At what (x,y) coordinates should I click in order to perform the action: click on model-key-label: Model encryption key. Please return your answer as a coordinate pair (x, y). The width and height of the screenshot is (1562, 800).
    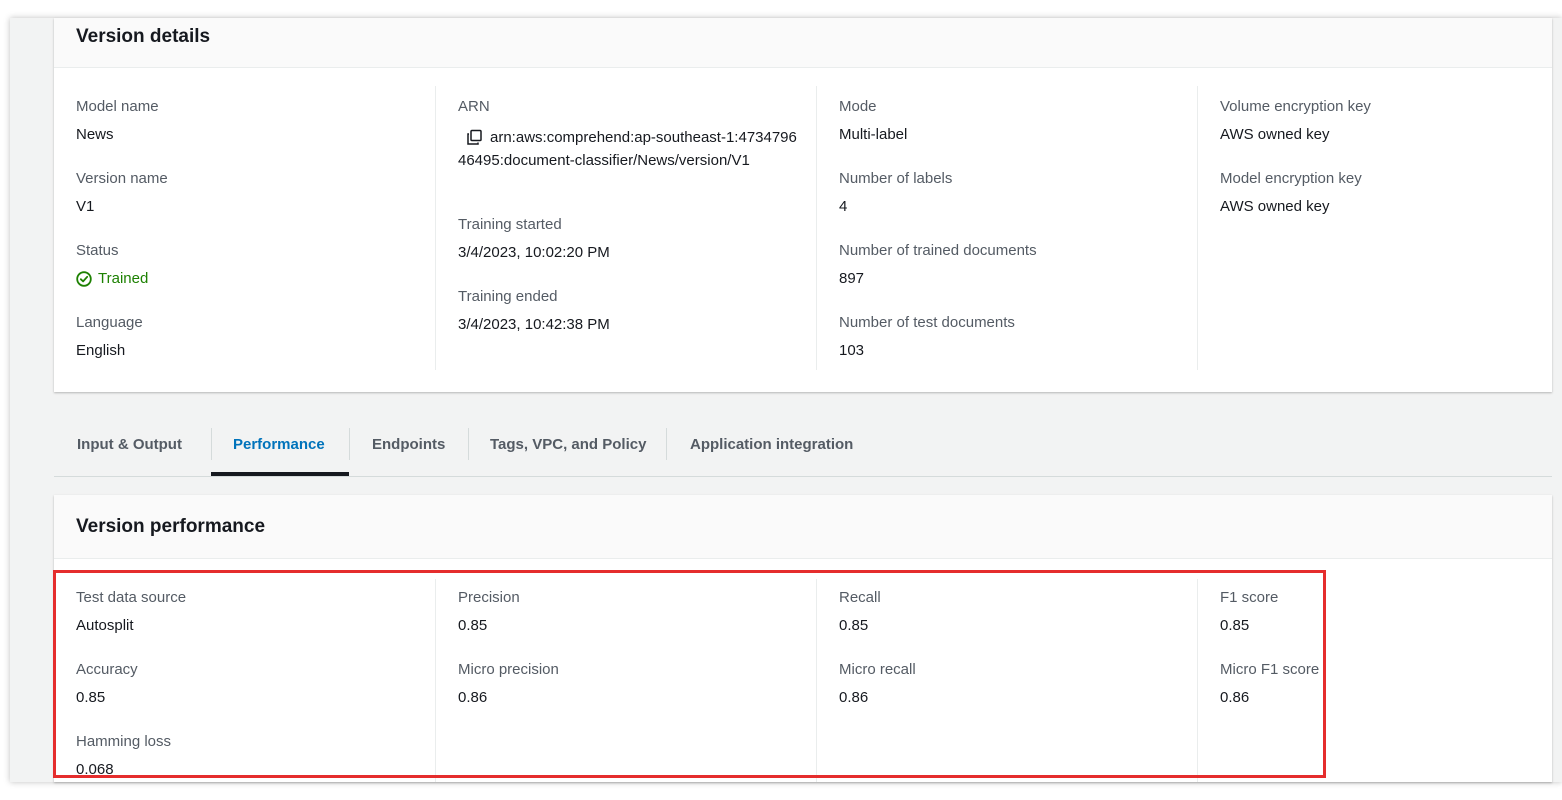
    Looking at the image, I should click on (1291, 178).